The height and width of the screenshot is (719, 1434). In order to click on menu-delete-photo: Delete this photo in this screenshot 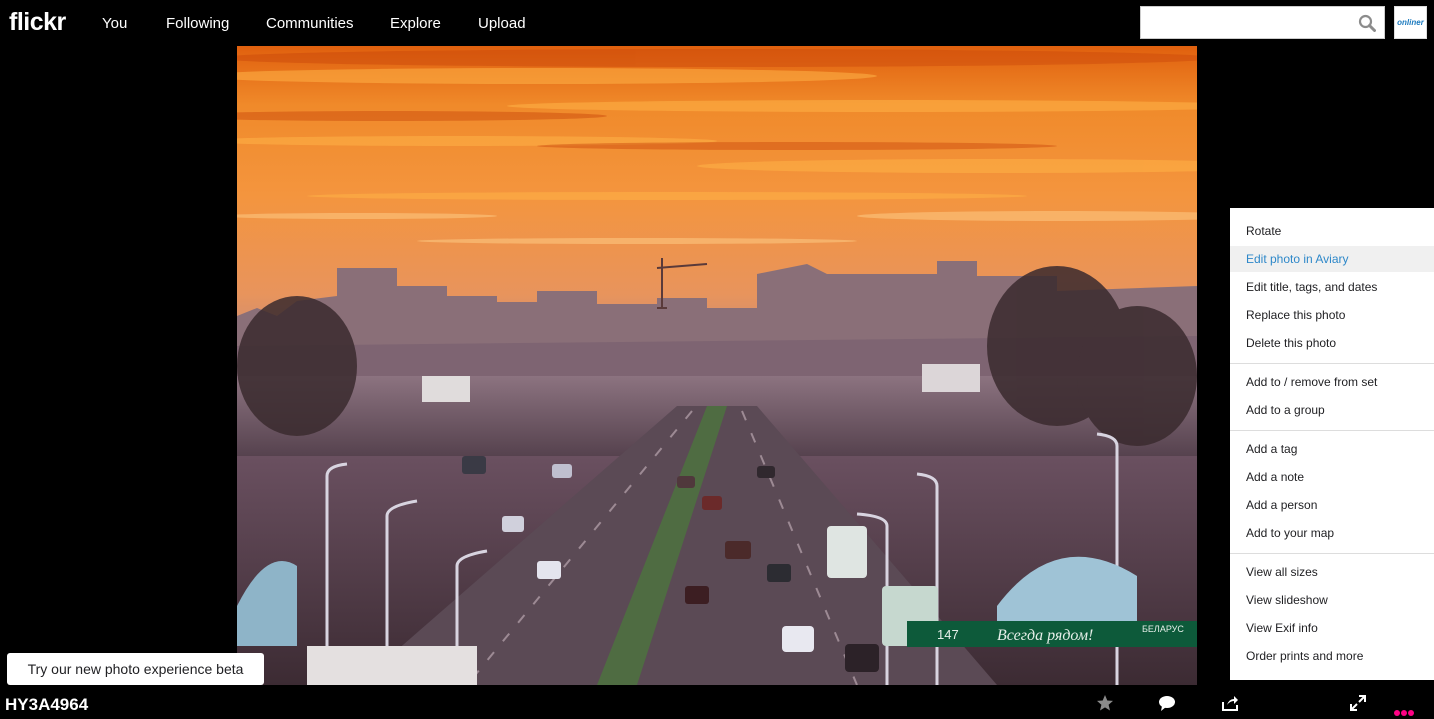, I will do `click(1332, 343)`.